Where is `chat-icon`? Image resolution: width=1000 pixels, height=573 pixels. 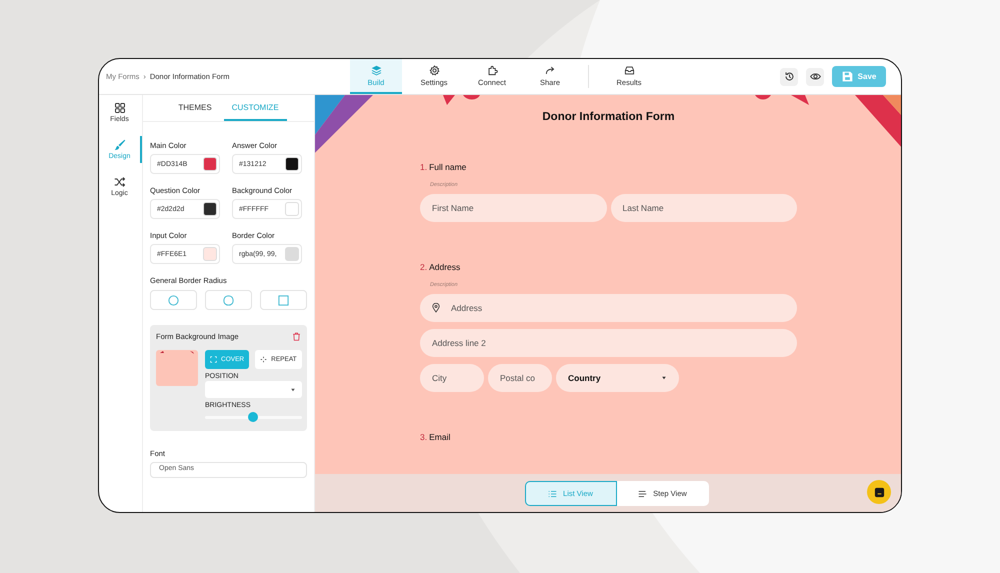
chat-icon is located at coordinates (879, 492).